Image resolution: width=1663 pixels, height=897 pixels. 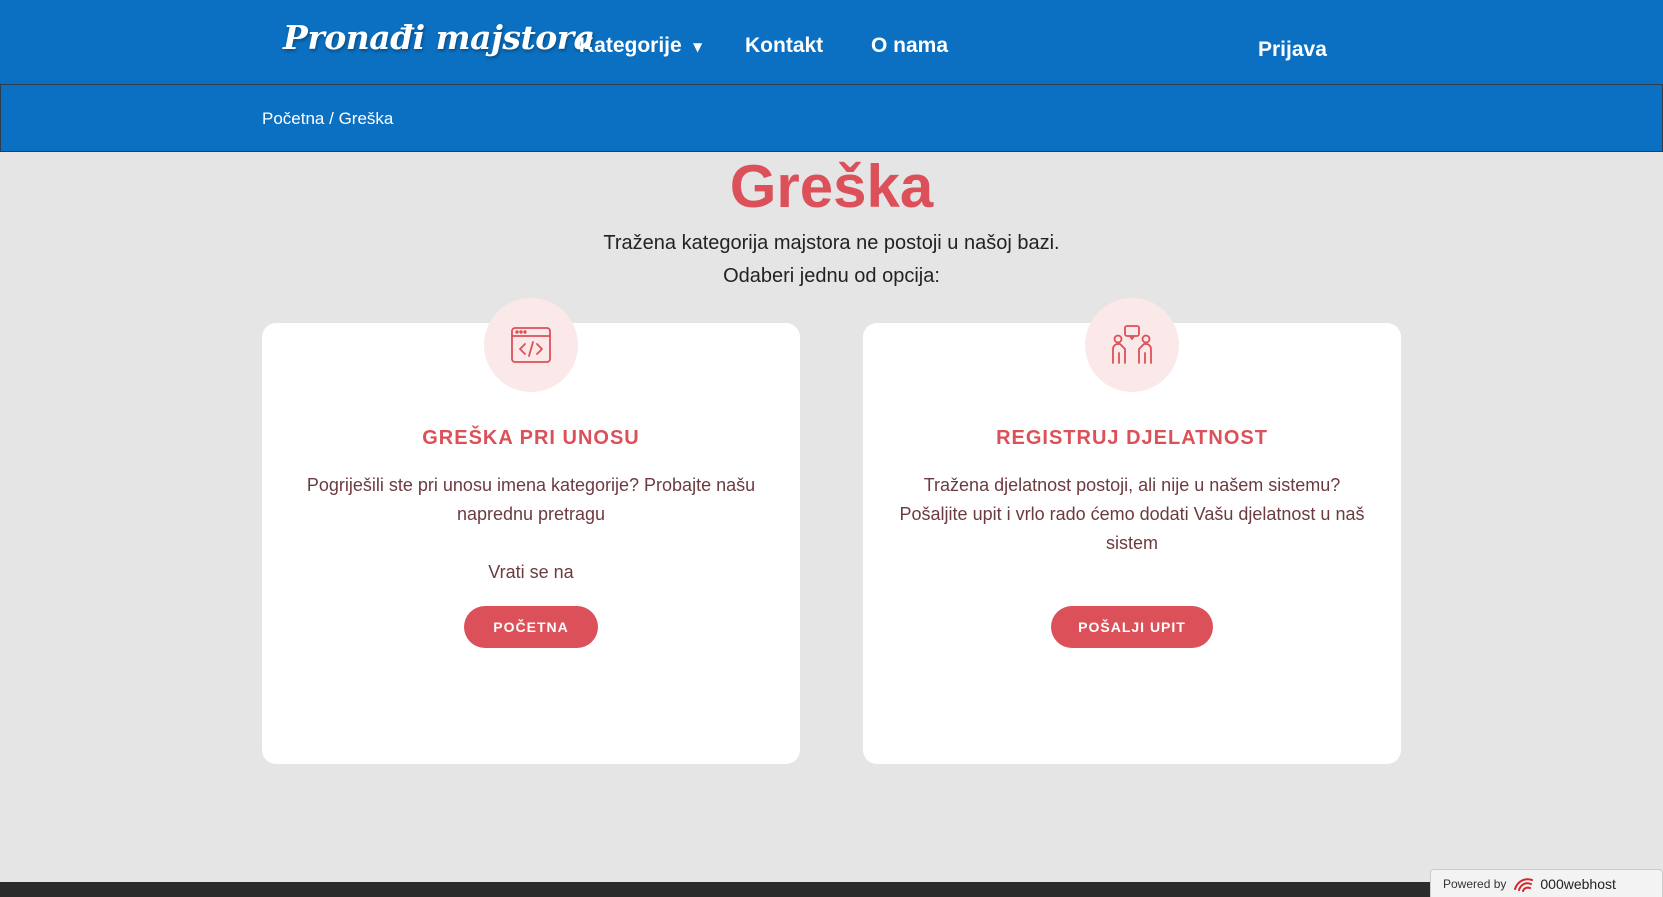 What do you see at coordinates (531, 438) in the screenshot?
I see `card-title: GREŠKA PRI UNOSU` at bounding box center [531, 438].